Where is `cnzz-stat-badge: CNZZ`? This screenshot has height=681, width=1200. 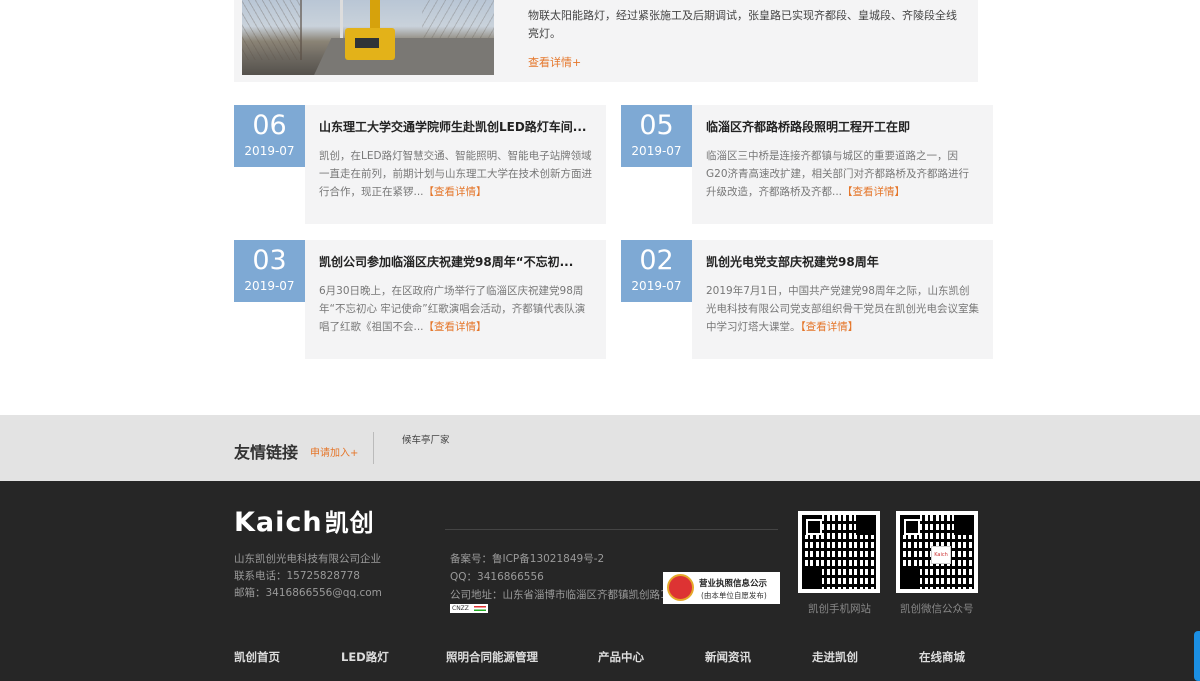 cnzz-stat-badge: CNZZ is located at coordinates (469, 608).